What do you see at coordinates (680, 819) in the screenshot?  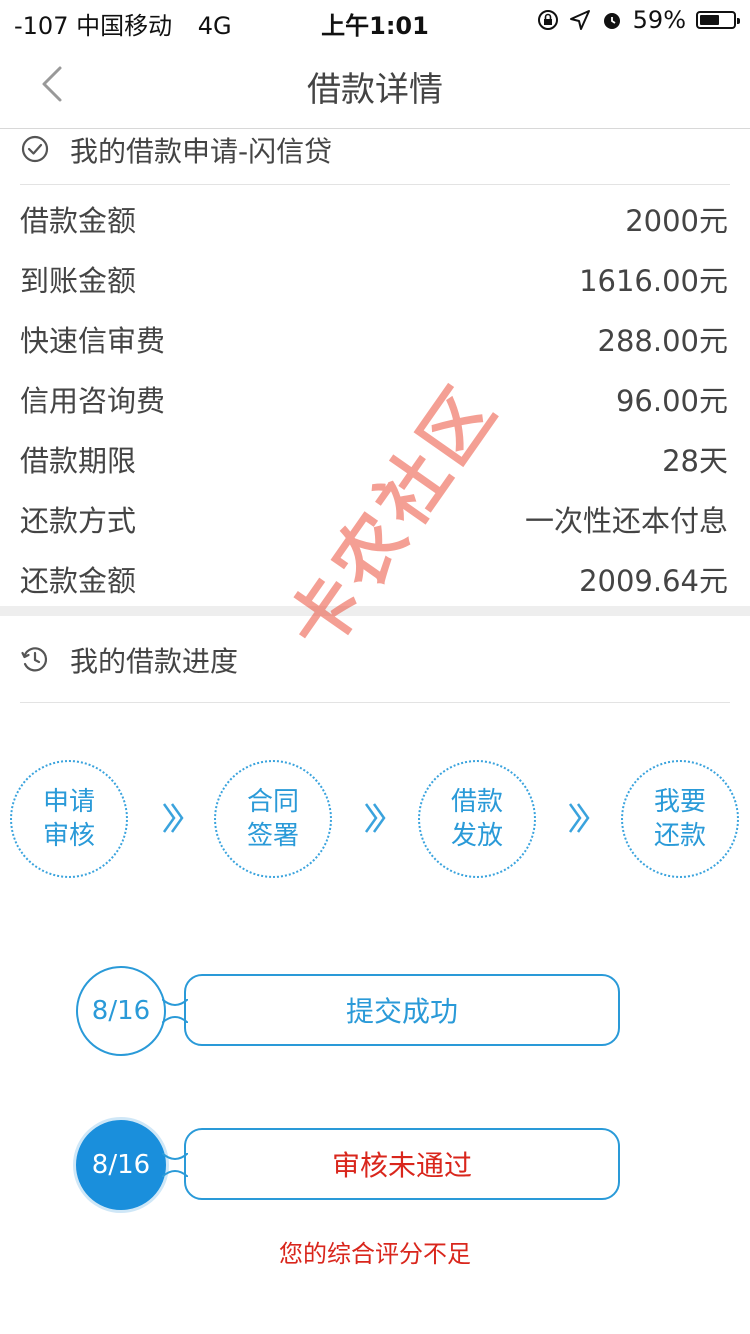 I see `step-repay: 我要 还款` at bounding box center [680, 819].